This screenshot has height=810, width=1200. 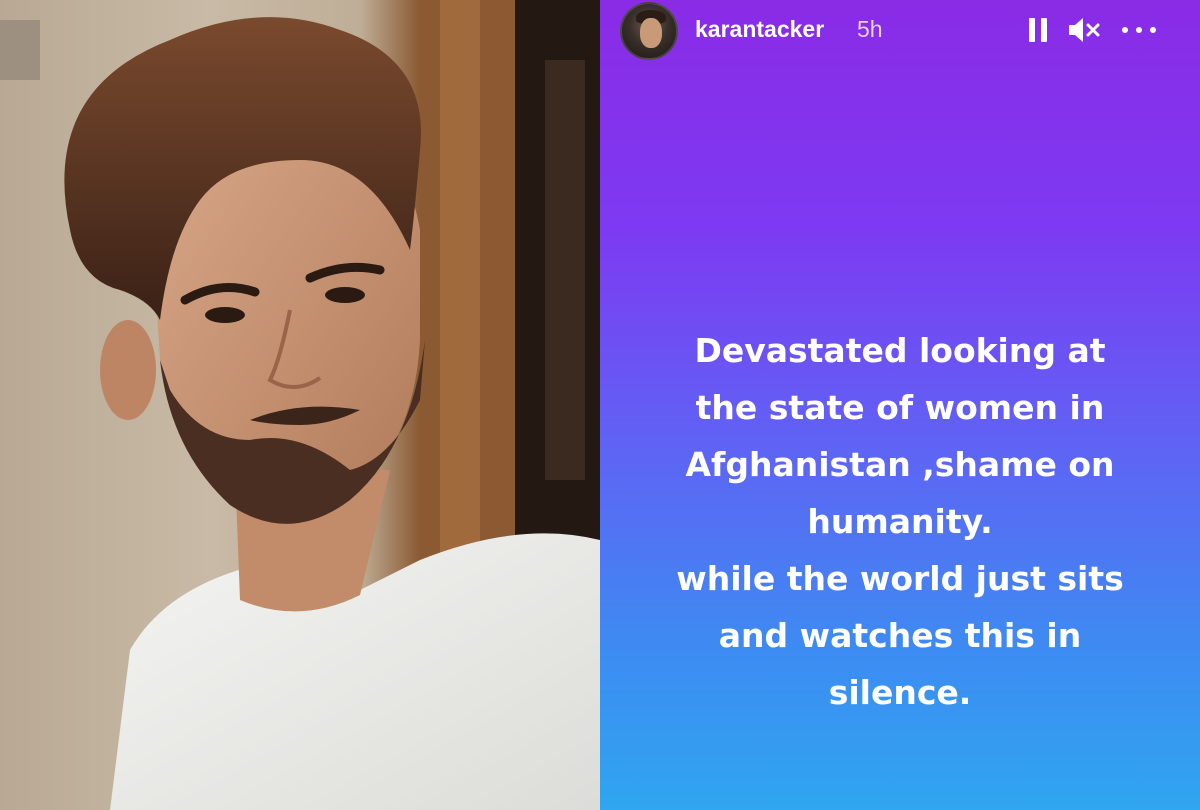 I want to click on story-timestamp: 5h, so click(x=870, y=29).